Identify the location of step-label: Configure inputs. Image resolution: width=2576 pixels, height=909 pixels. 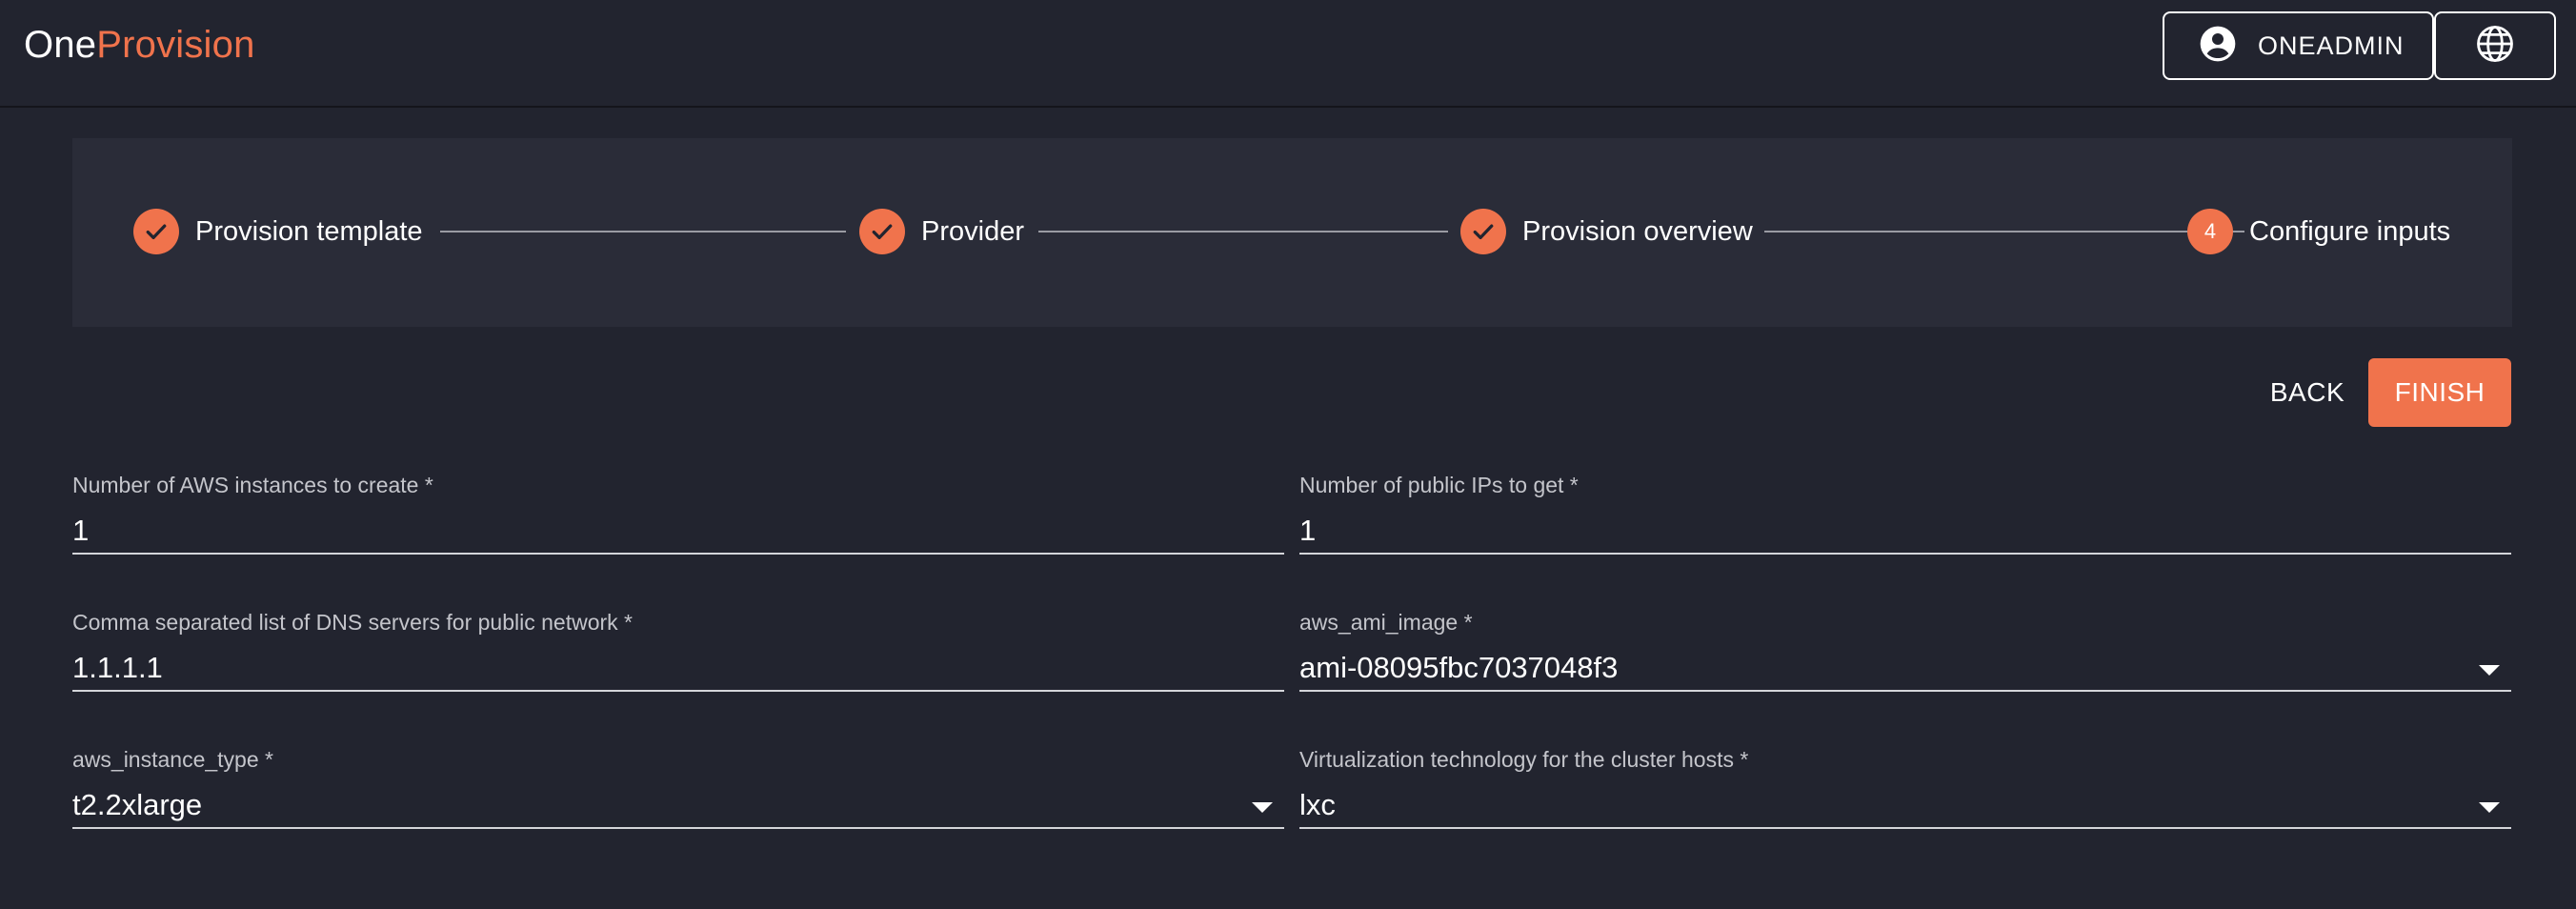
(2350, 231).